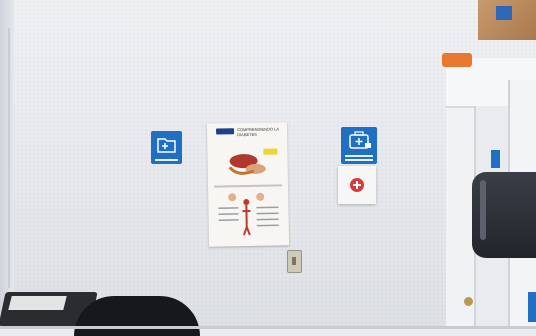 The image size is (536, 336). I want to click on sign-folder, so click(166, 147).